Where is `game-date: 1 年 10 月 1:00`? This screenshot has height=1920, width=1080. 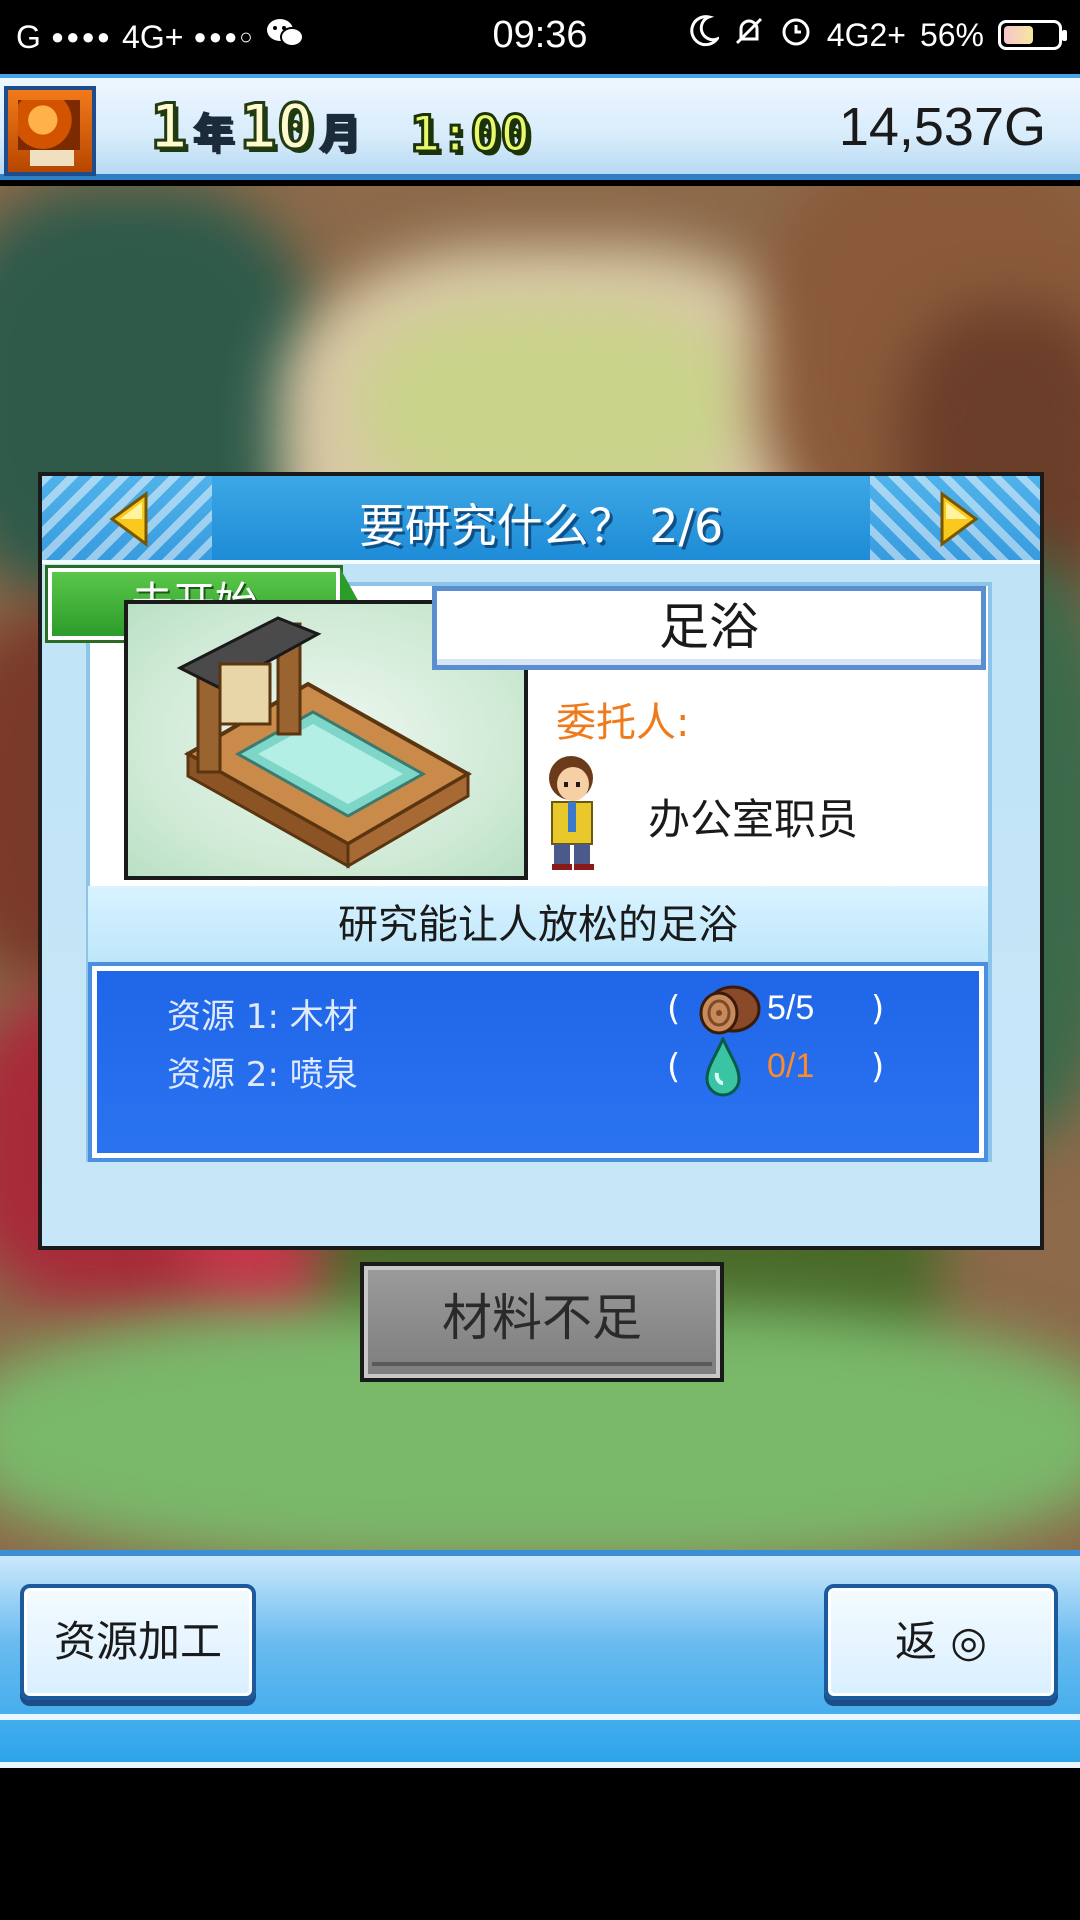 game-date: 1 年 10 月 1:00 is located at coordinates (339, 127).